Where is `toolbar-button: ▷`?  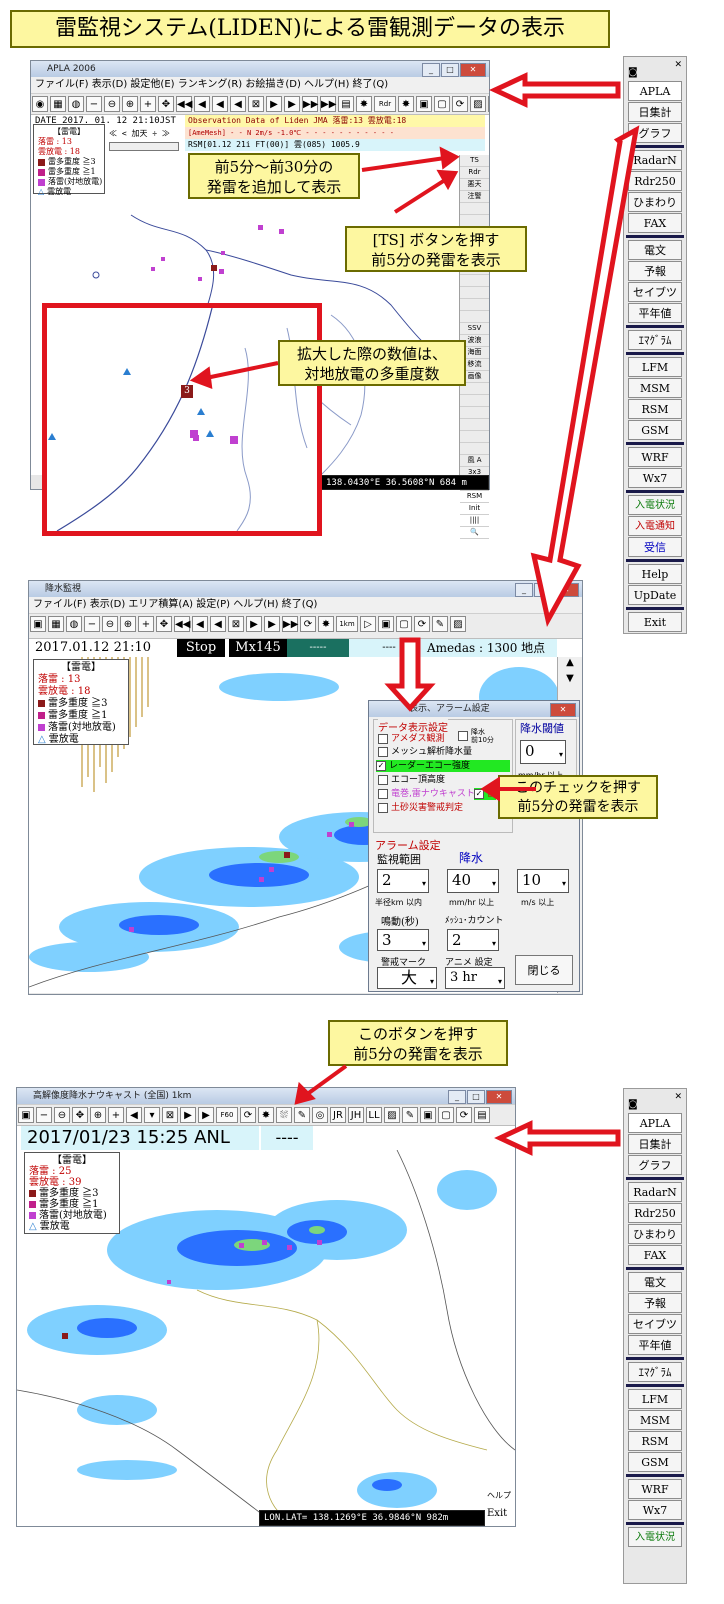
toolbar-button: ▷ is located at coordinates (368, 624).